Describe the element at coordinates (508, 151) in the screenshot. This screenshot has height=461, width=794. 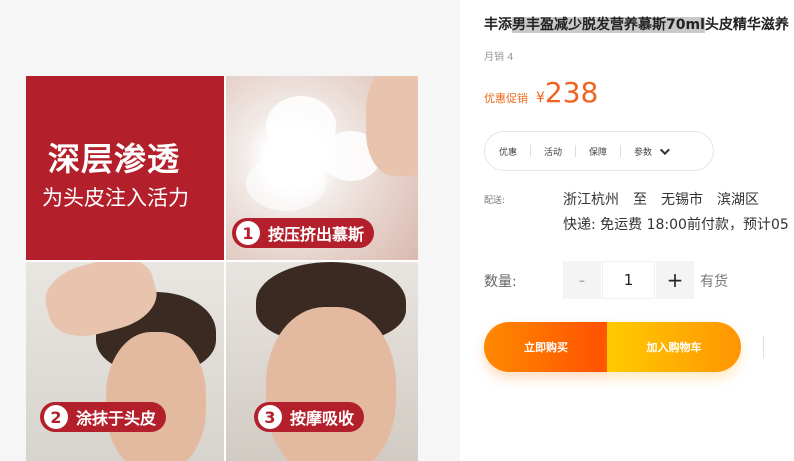
I see `tab-discount: 优惠` at that location.